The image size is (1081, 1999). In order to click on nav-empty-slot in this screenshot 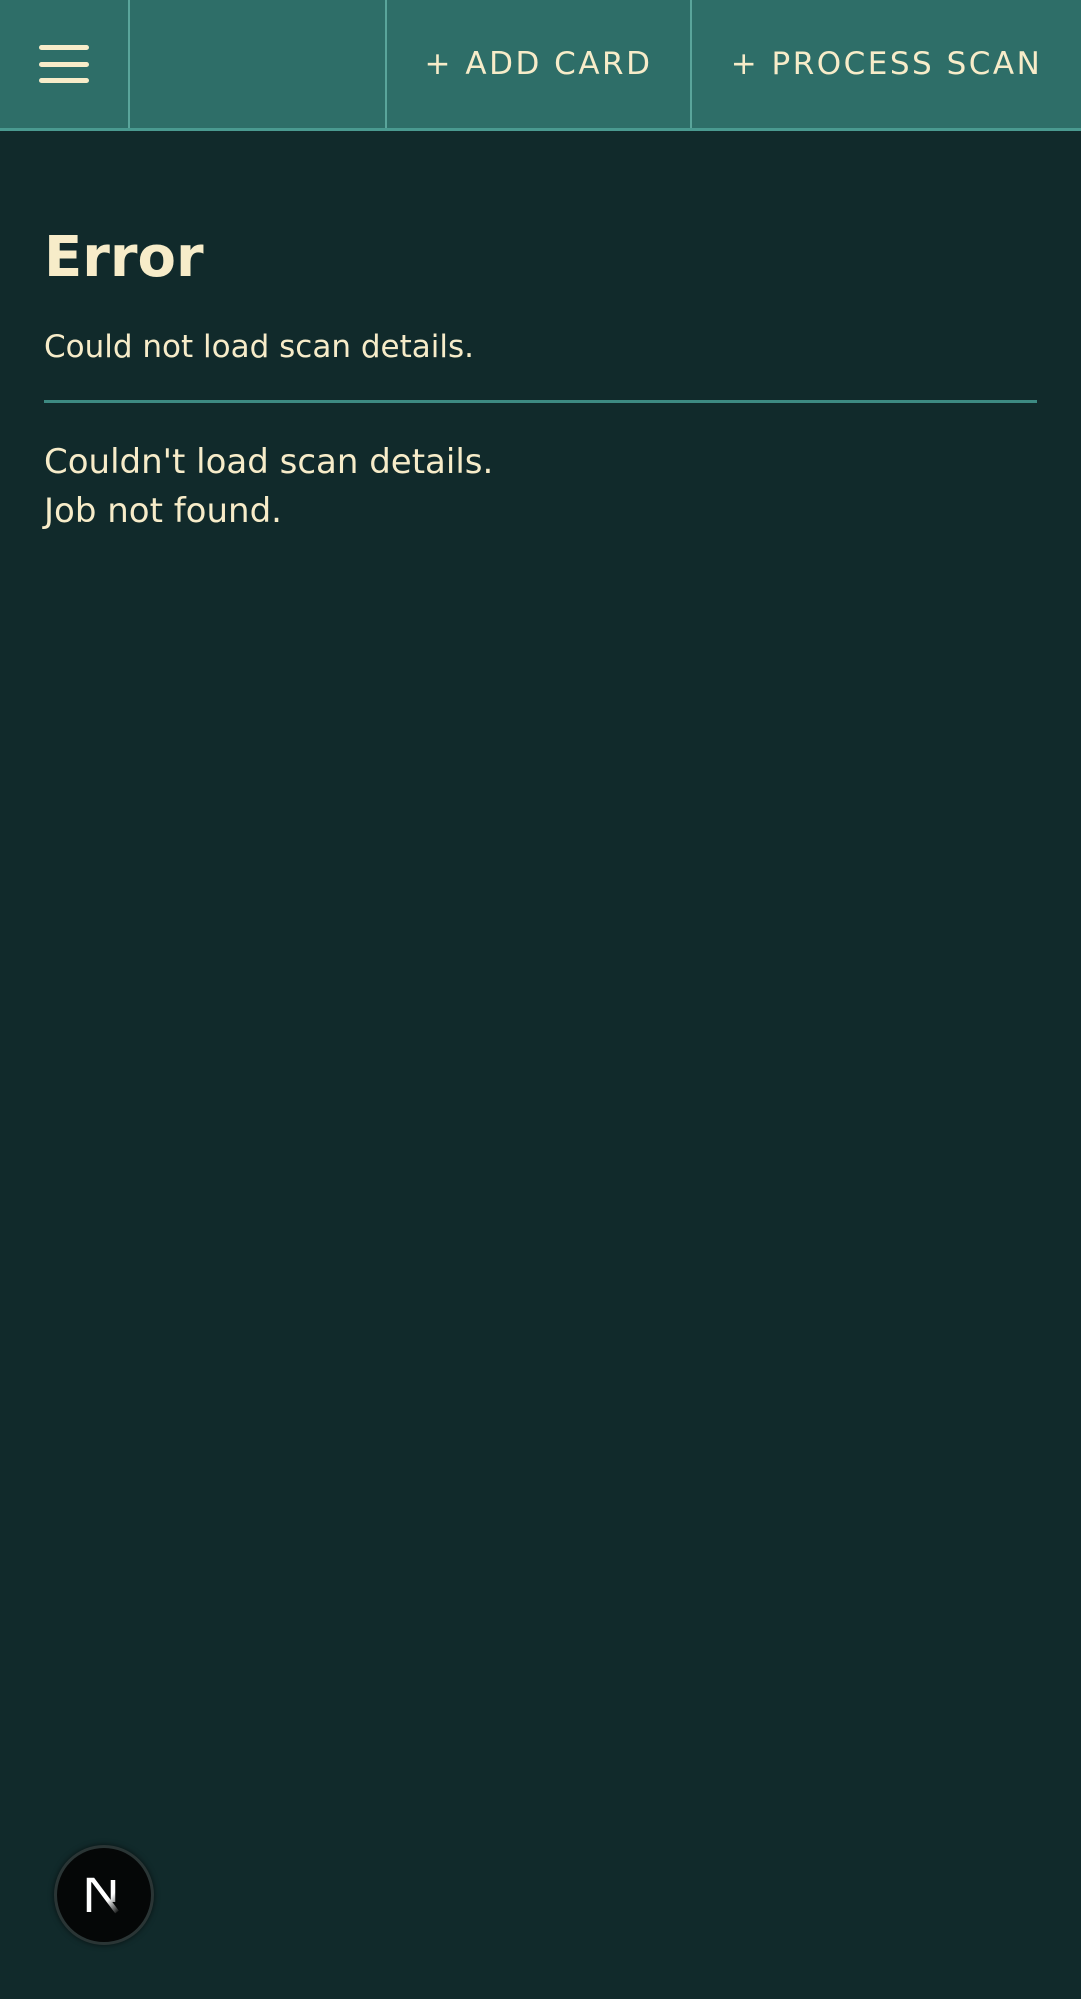, I will do `click(258, 64)`.